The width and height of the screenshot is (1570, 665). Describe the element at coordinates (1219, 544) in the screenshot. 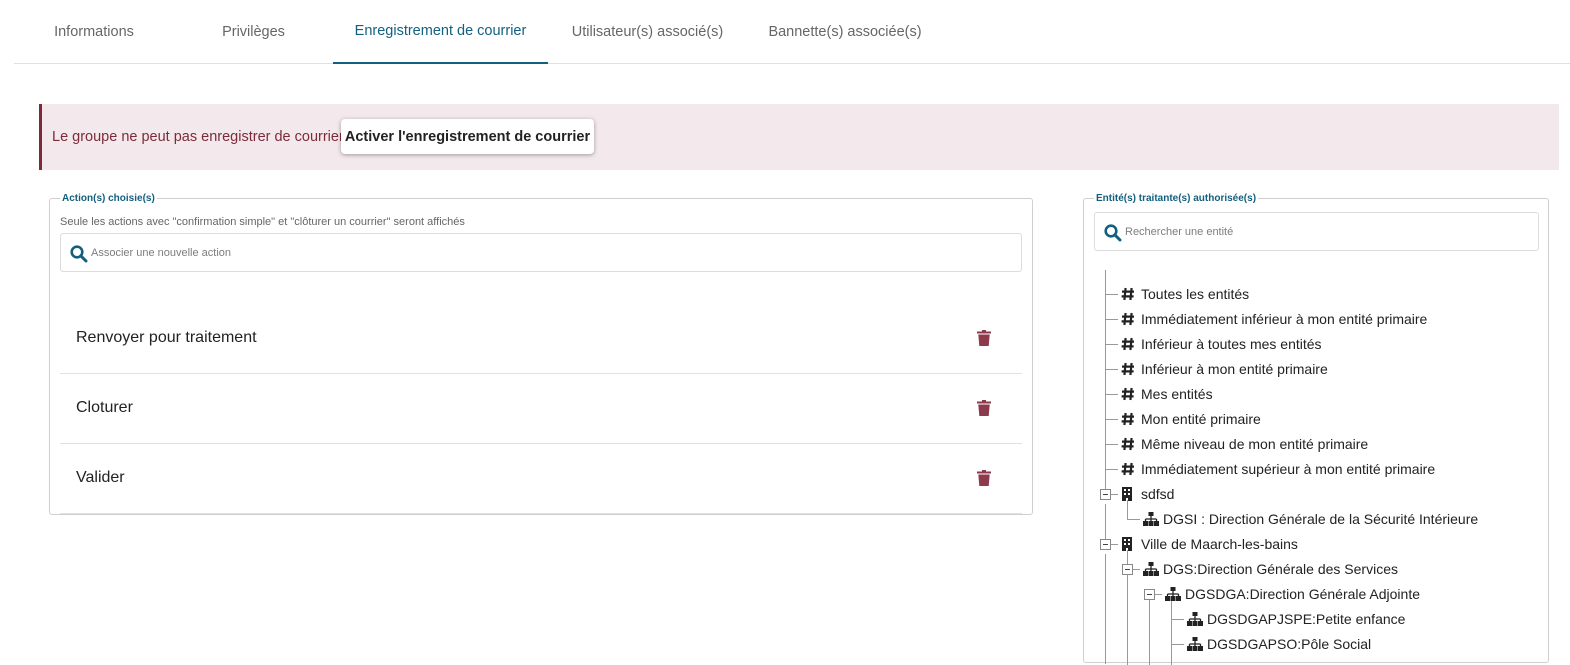

I see `tree-item-label: Ville de Maarch-les-bains` at that location.